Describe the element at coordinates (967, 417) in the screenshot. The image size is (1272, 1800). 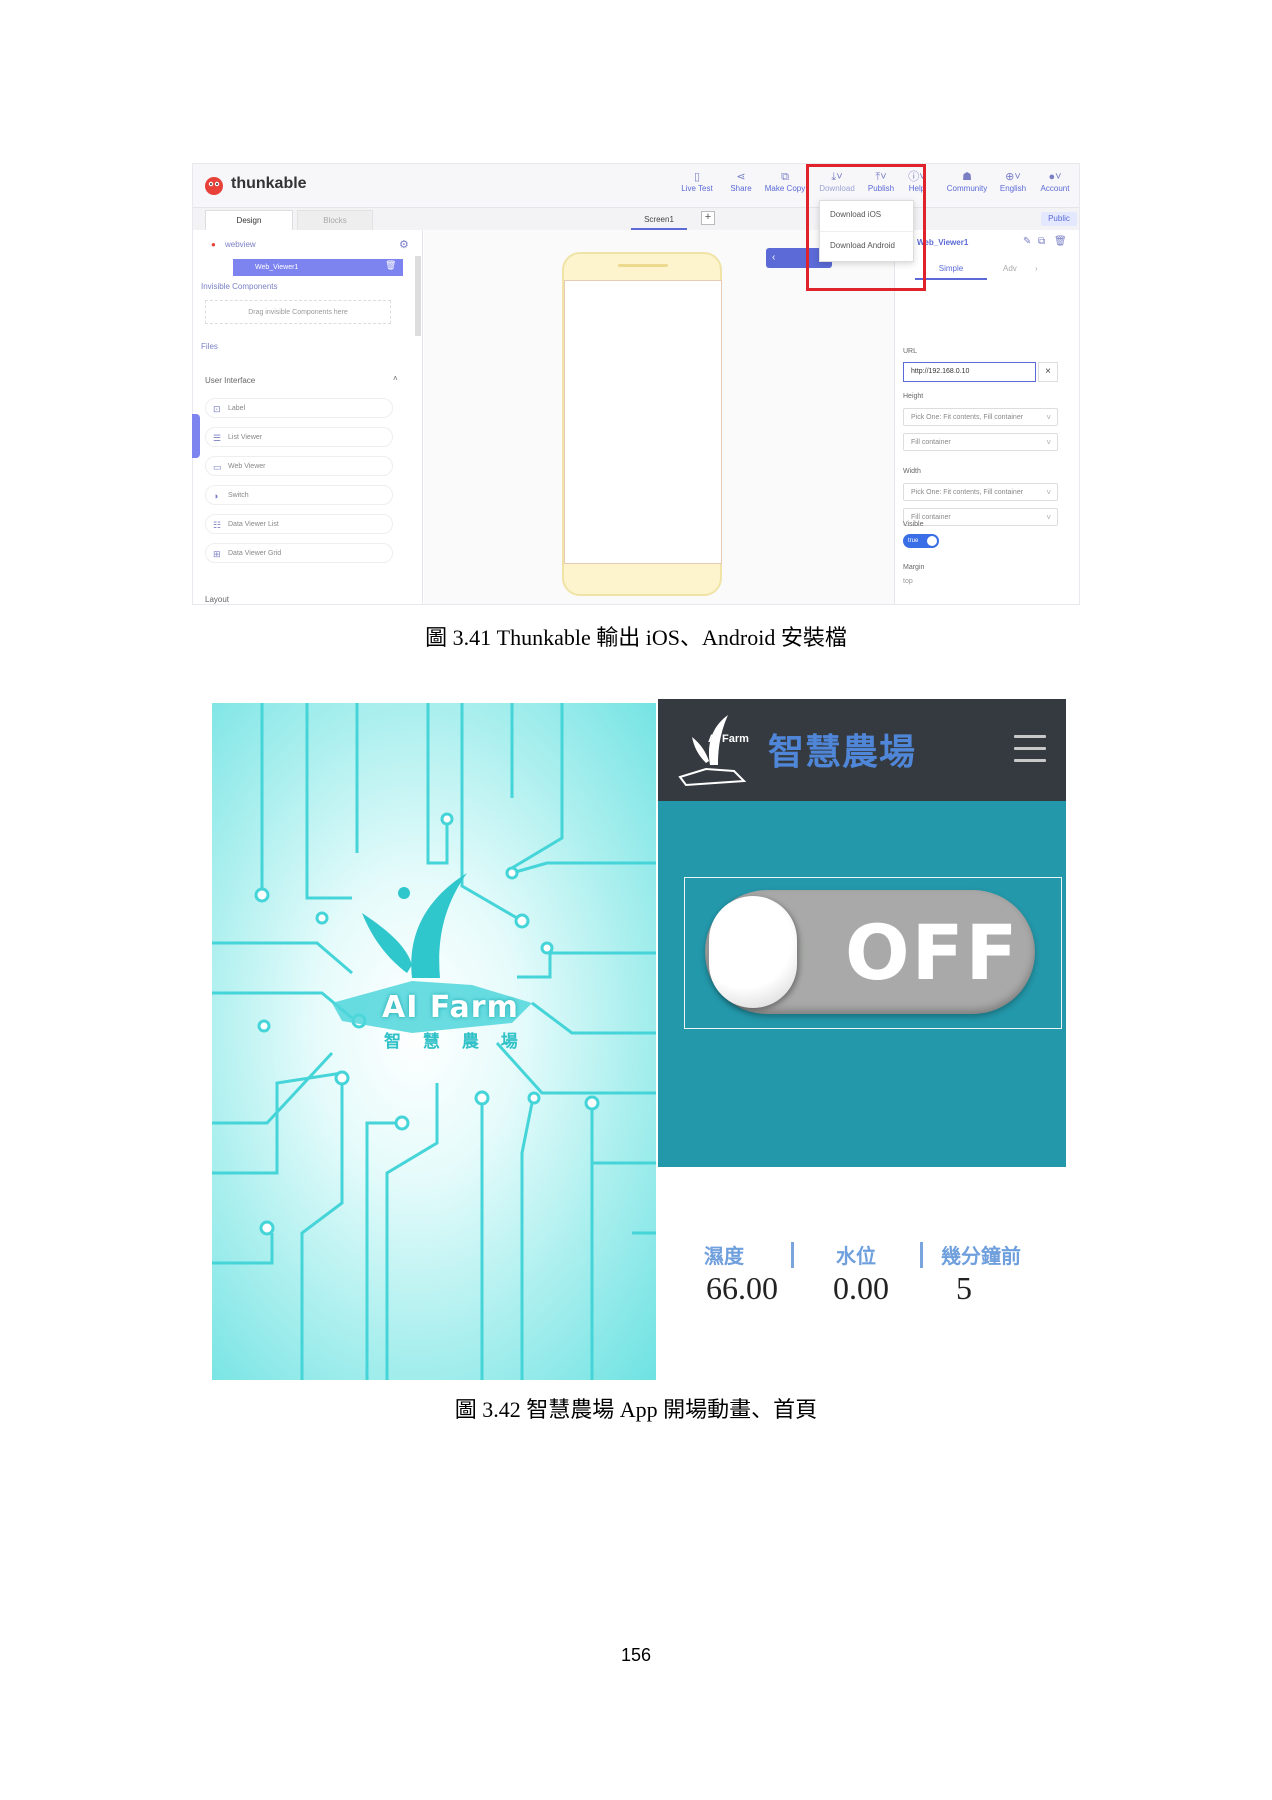
I see `select-value: Pick One: Fit contents, Fill container` at that location.